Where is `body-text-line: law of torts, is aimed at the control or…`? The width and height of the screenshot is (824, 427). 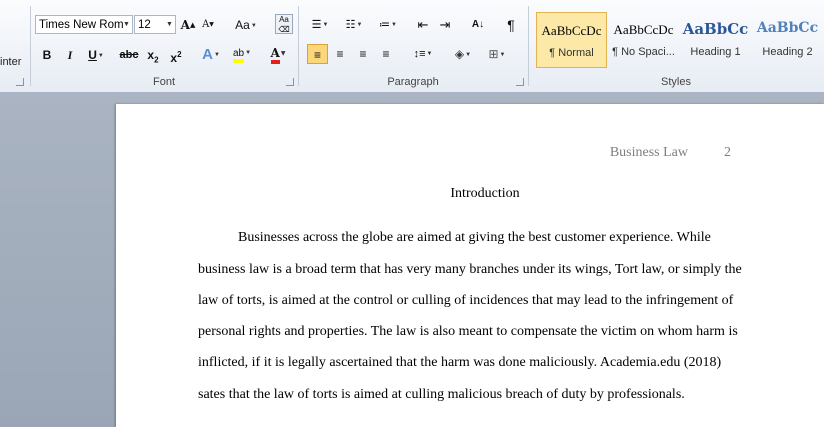
body-text-line: law of torts, is aimed at the control or… is located at coordinates (466, 300).